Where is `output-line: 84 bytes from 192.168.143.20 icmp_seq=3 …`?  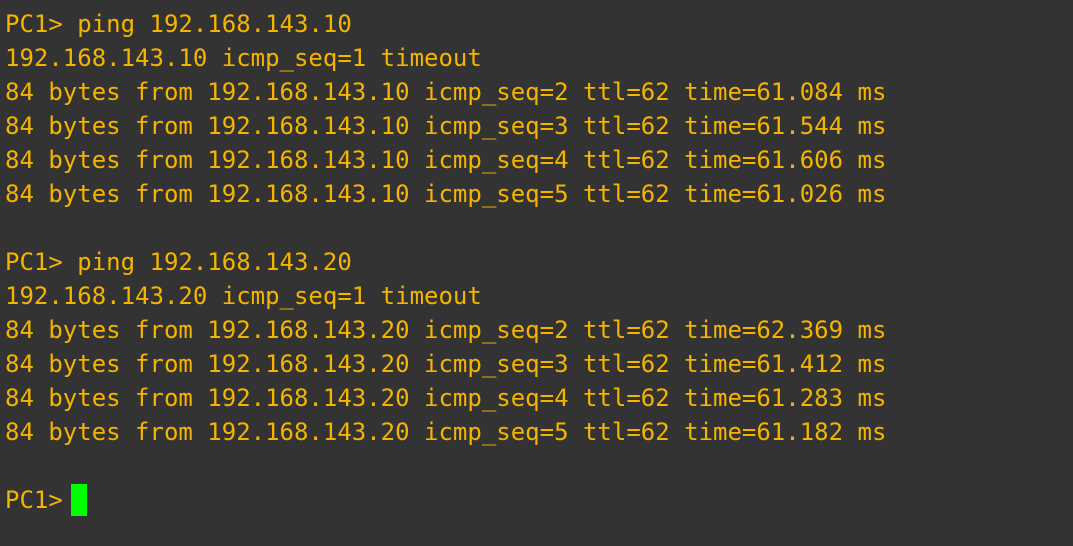
output-line: 84 bytes from 192.168.143.20 icmp_seq=3 … is located at coordinates (446, 364).